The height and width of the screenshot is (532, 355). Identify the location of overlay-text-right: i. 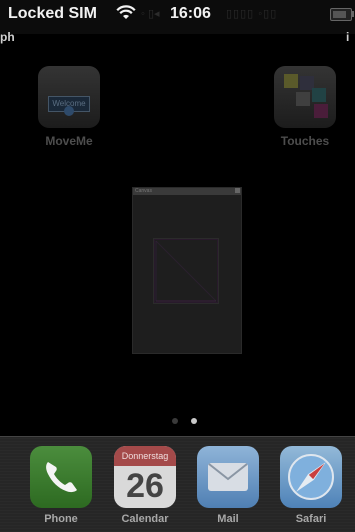
(348, 37).